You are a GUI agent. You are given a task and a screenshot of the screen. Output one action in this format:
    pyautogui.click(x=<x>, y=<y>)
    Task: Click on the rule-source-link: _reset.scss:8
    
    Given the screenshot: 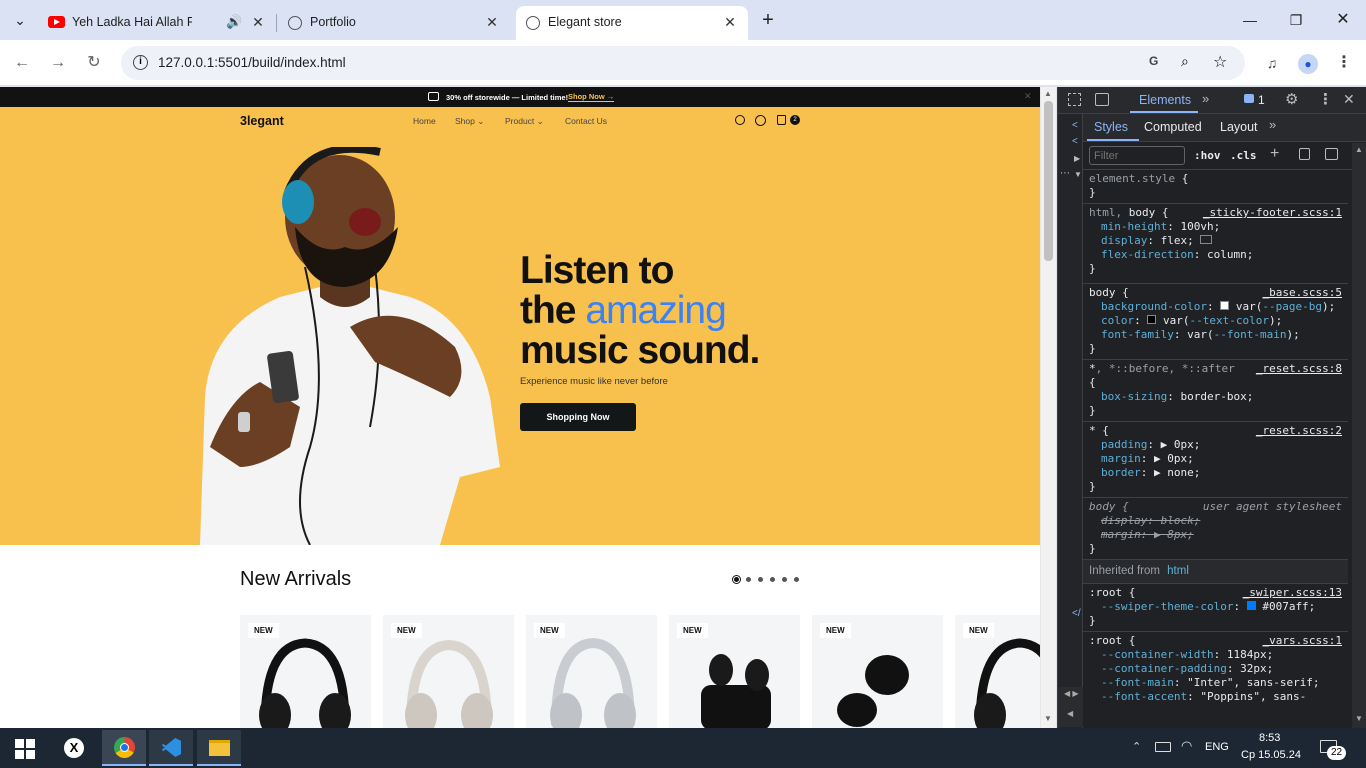 What is the action you would take?
    pyautogui.click(x=1299, y=369)
    